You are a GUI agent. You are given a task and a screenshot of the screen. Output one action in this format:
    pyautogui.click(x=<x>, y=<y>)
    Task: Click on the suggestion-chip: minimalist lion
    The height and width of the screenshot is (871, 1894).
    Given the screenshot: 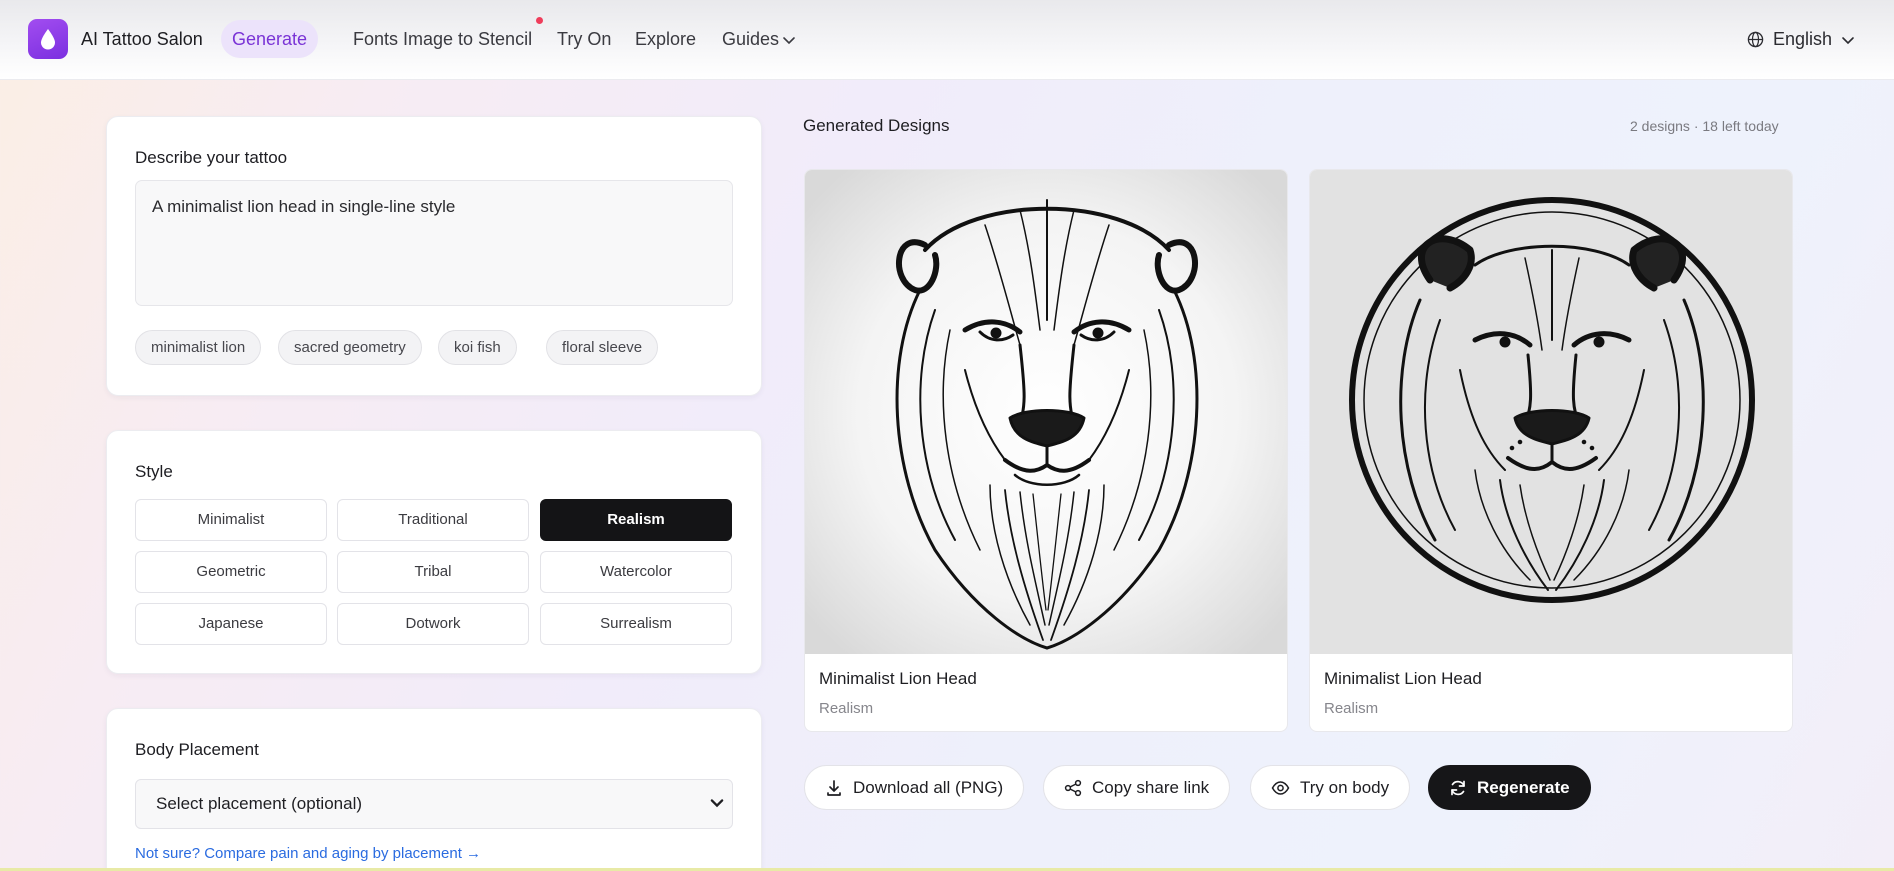 What is the action you would take?
    pyautogui.click(x=198, y=347)
    